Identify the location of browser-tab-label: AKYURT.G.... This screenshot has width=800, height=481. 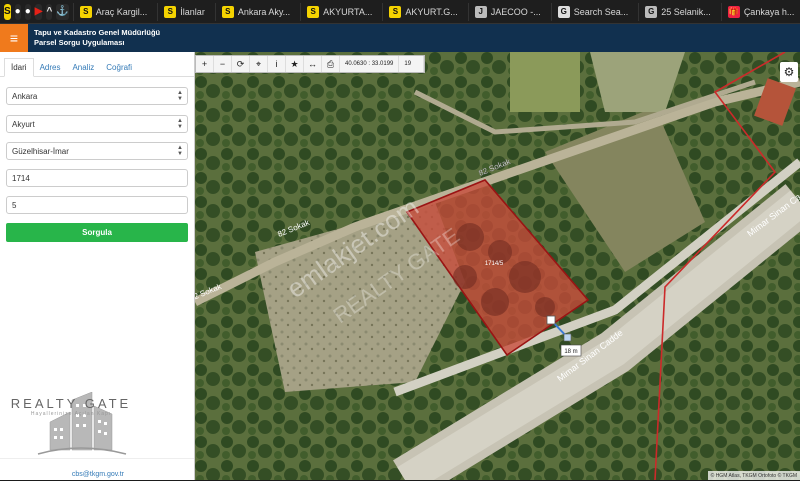
(431, 11).